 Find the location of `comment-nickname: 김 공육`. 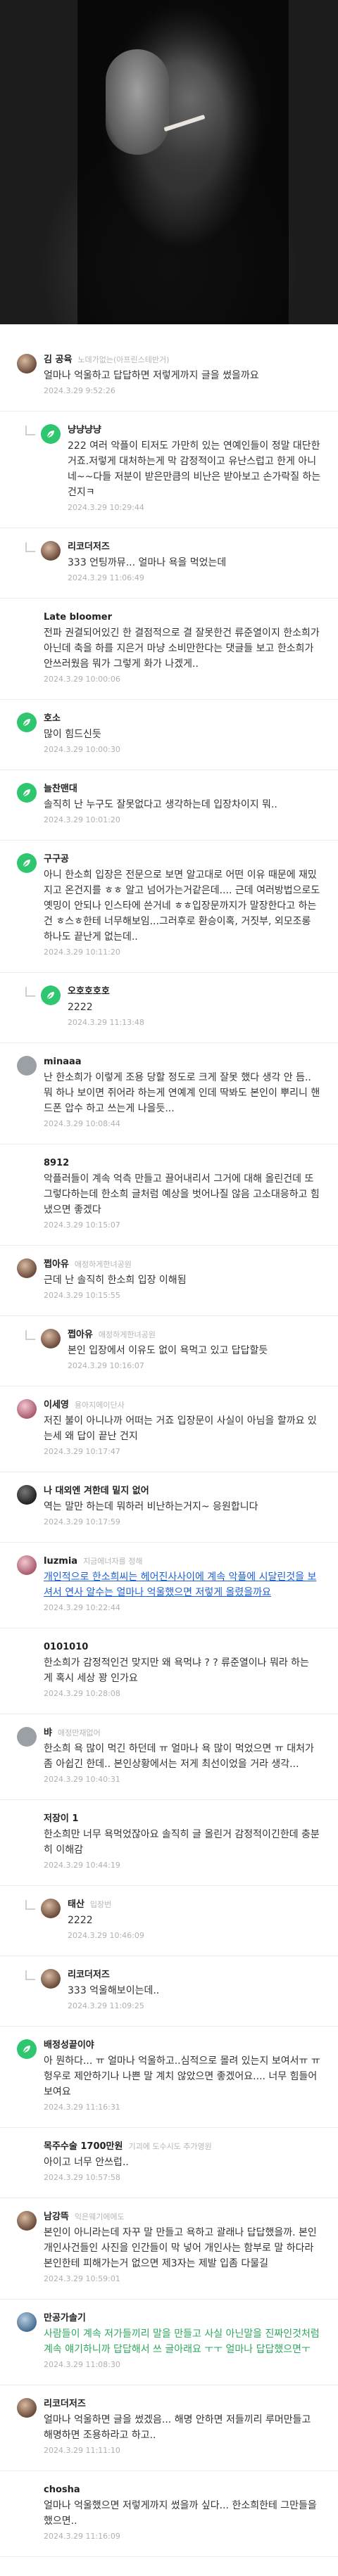

comment-nickname: 김 공육 is located at coordinates (58, 360).